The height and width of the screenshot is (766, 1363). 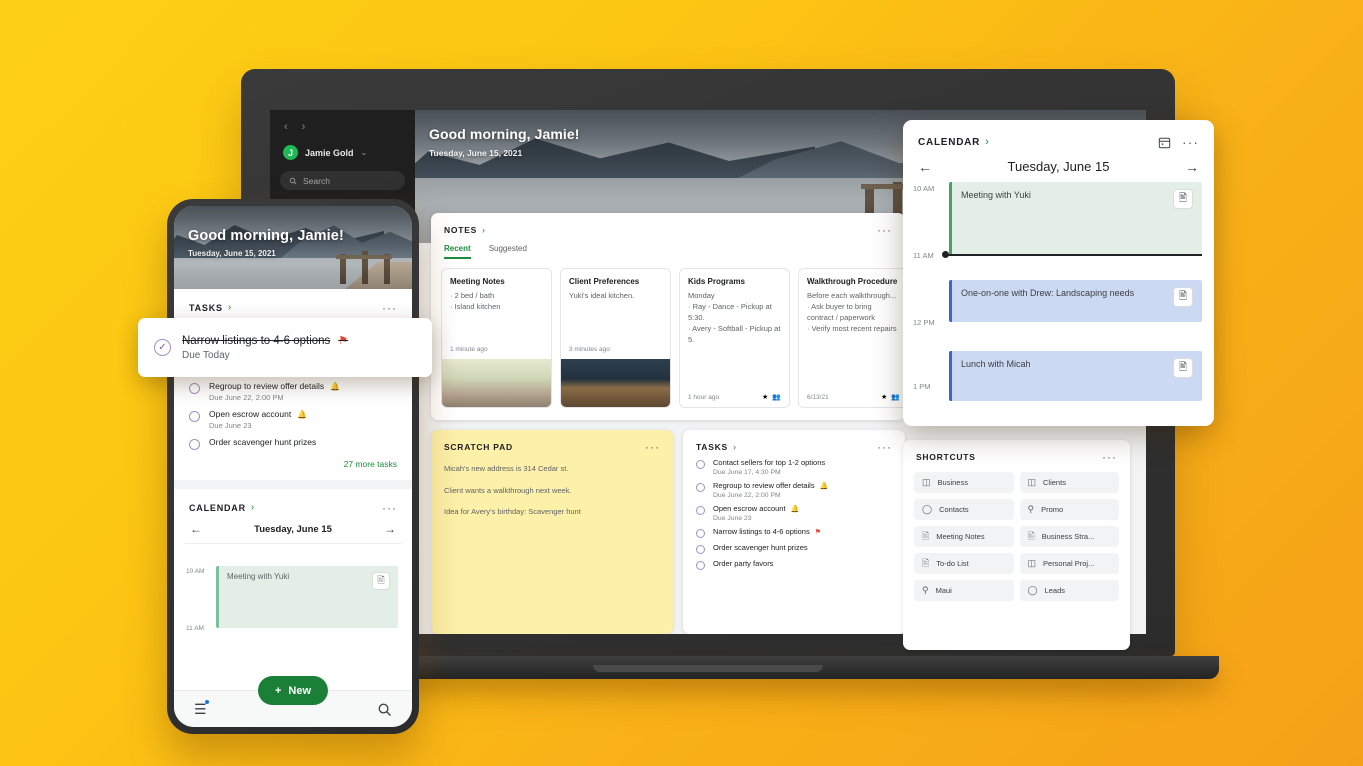 What do you see at coordinates (1190, 142) in the screenshot?
I see `calendar-menu-icon: ···` at bounding box center [1190, 142].